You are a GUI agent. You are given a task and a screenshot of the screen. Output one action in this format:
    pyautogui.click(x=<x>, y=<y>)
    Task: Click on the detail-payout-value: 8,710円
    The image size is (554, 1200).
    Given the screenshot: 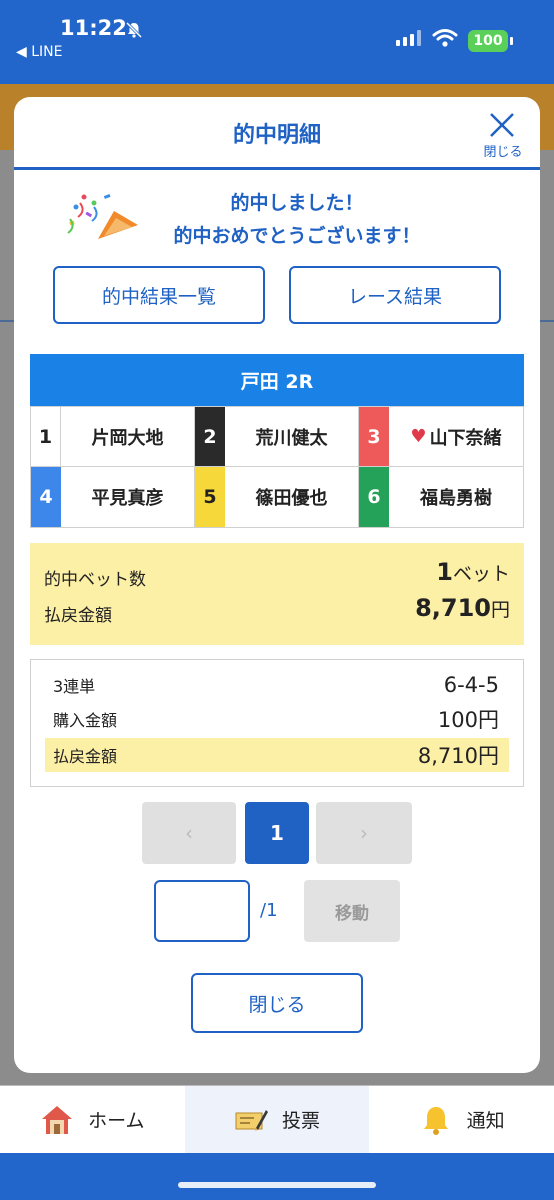 What is the action you would take?
    pyautogui.click(x=458, y=756)
    